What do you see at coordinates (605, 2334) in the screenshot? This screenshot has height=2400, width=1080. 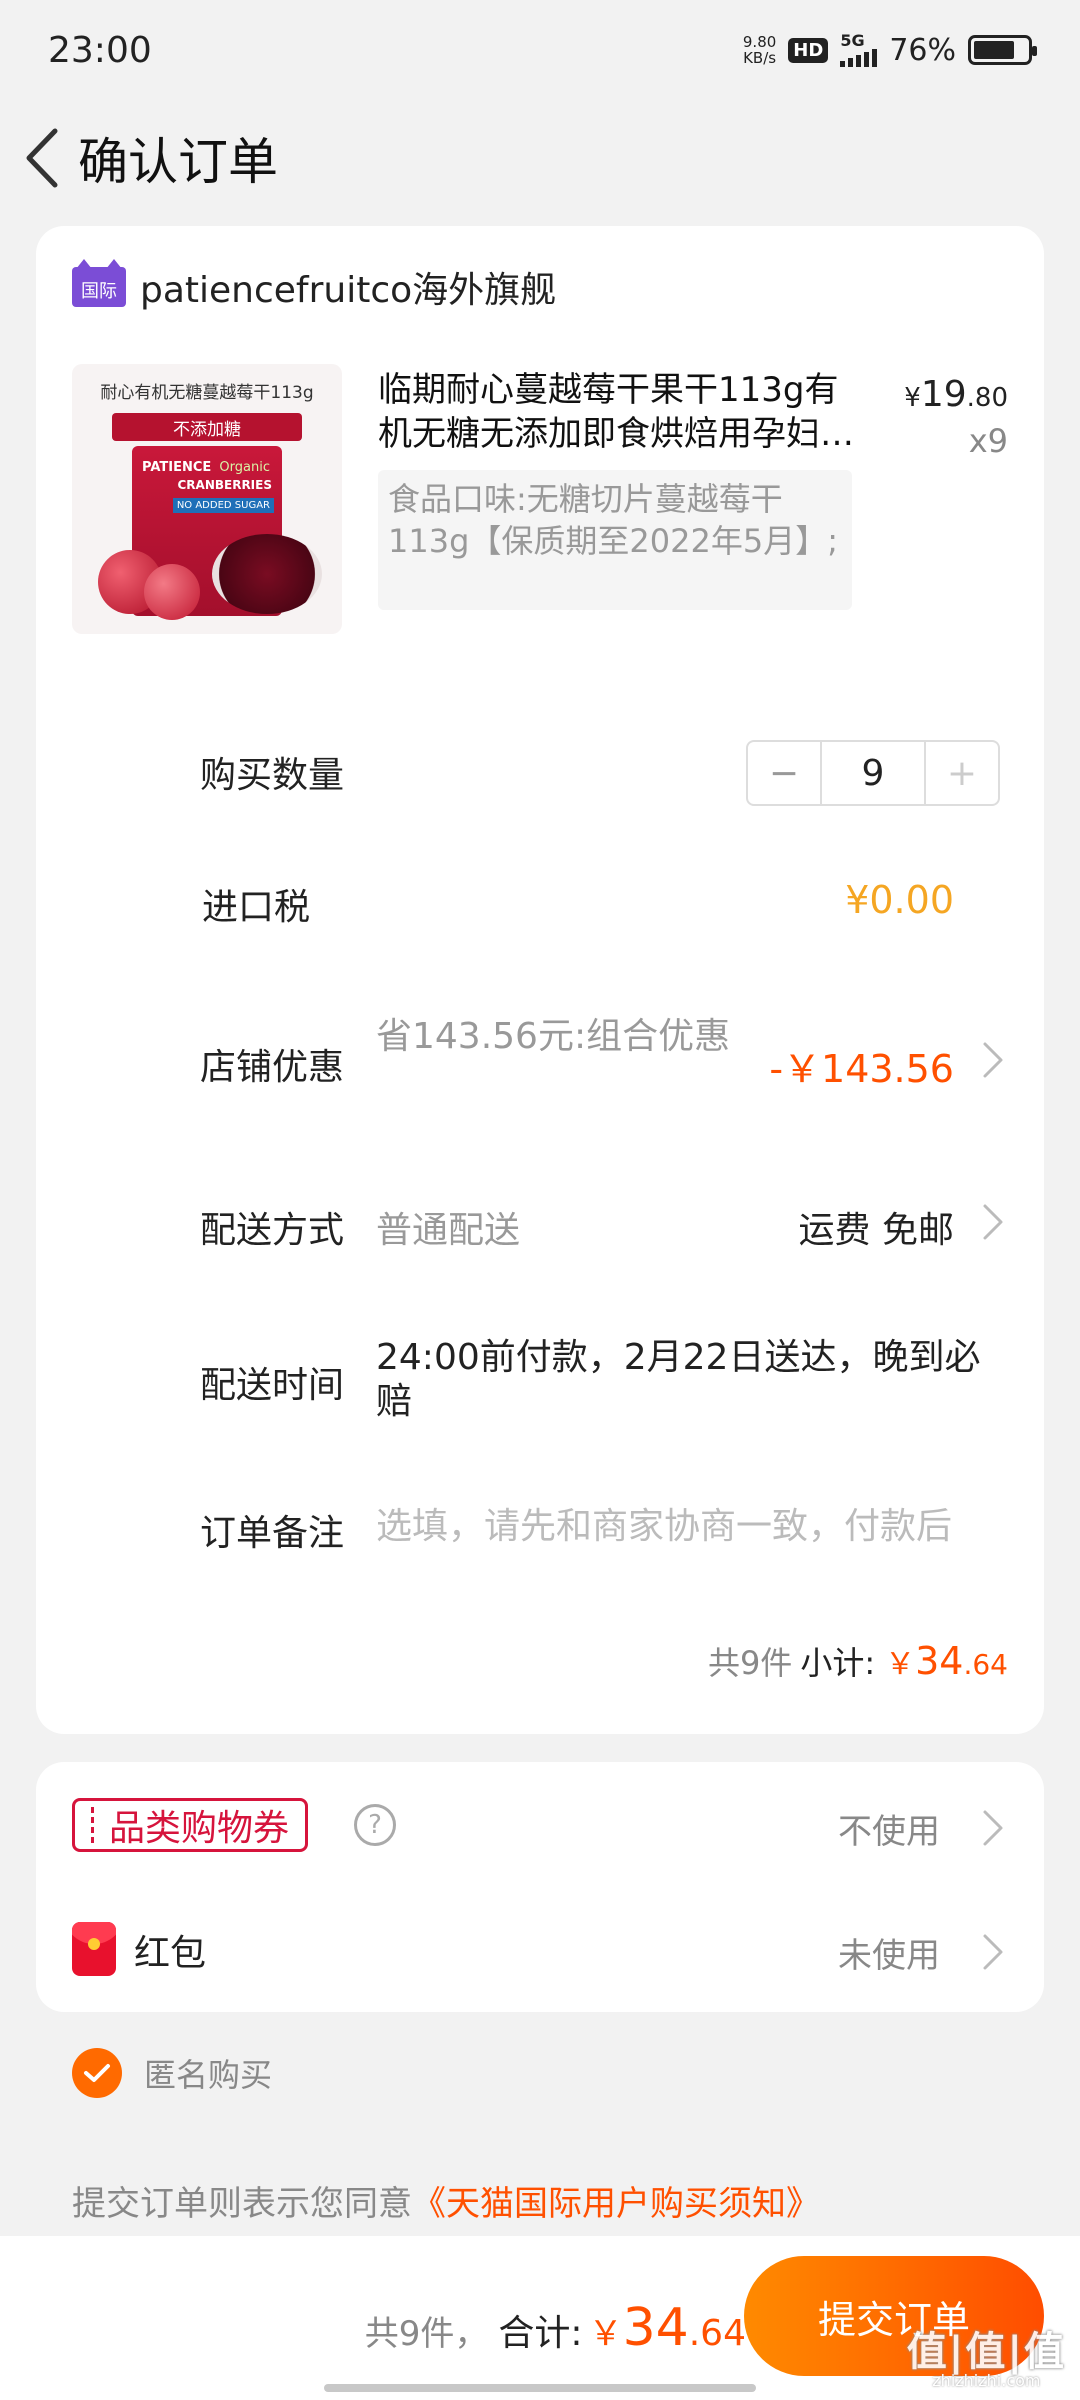 I see `total-symbol: ￥` at bounding box center [605, 2334].